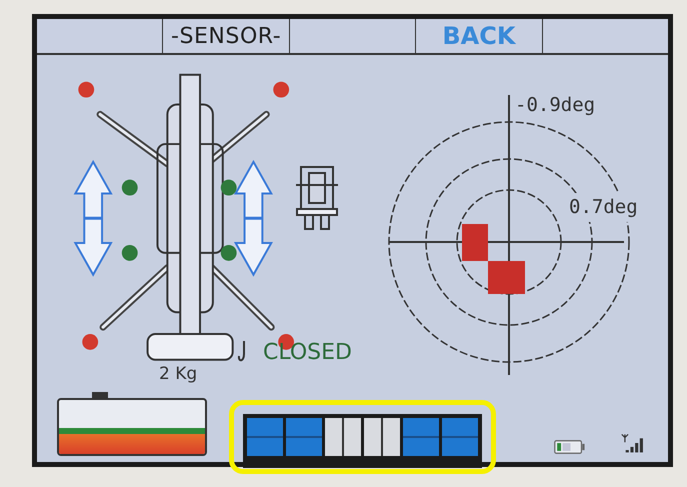 Image resolution: width=687 pixels, height=487 pixels. I want to click on screen-title: -SENSOR-, so click(226, 36).